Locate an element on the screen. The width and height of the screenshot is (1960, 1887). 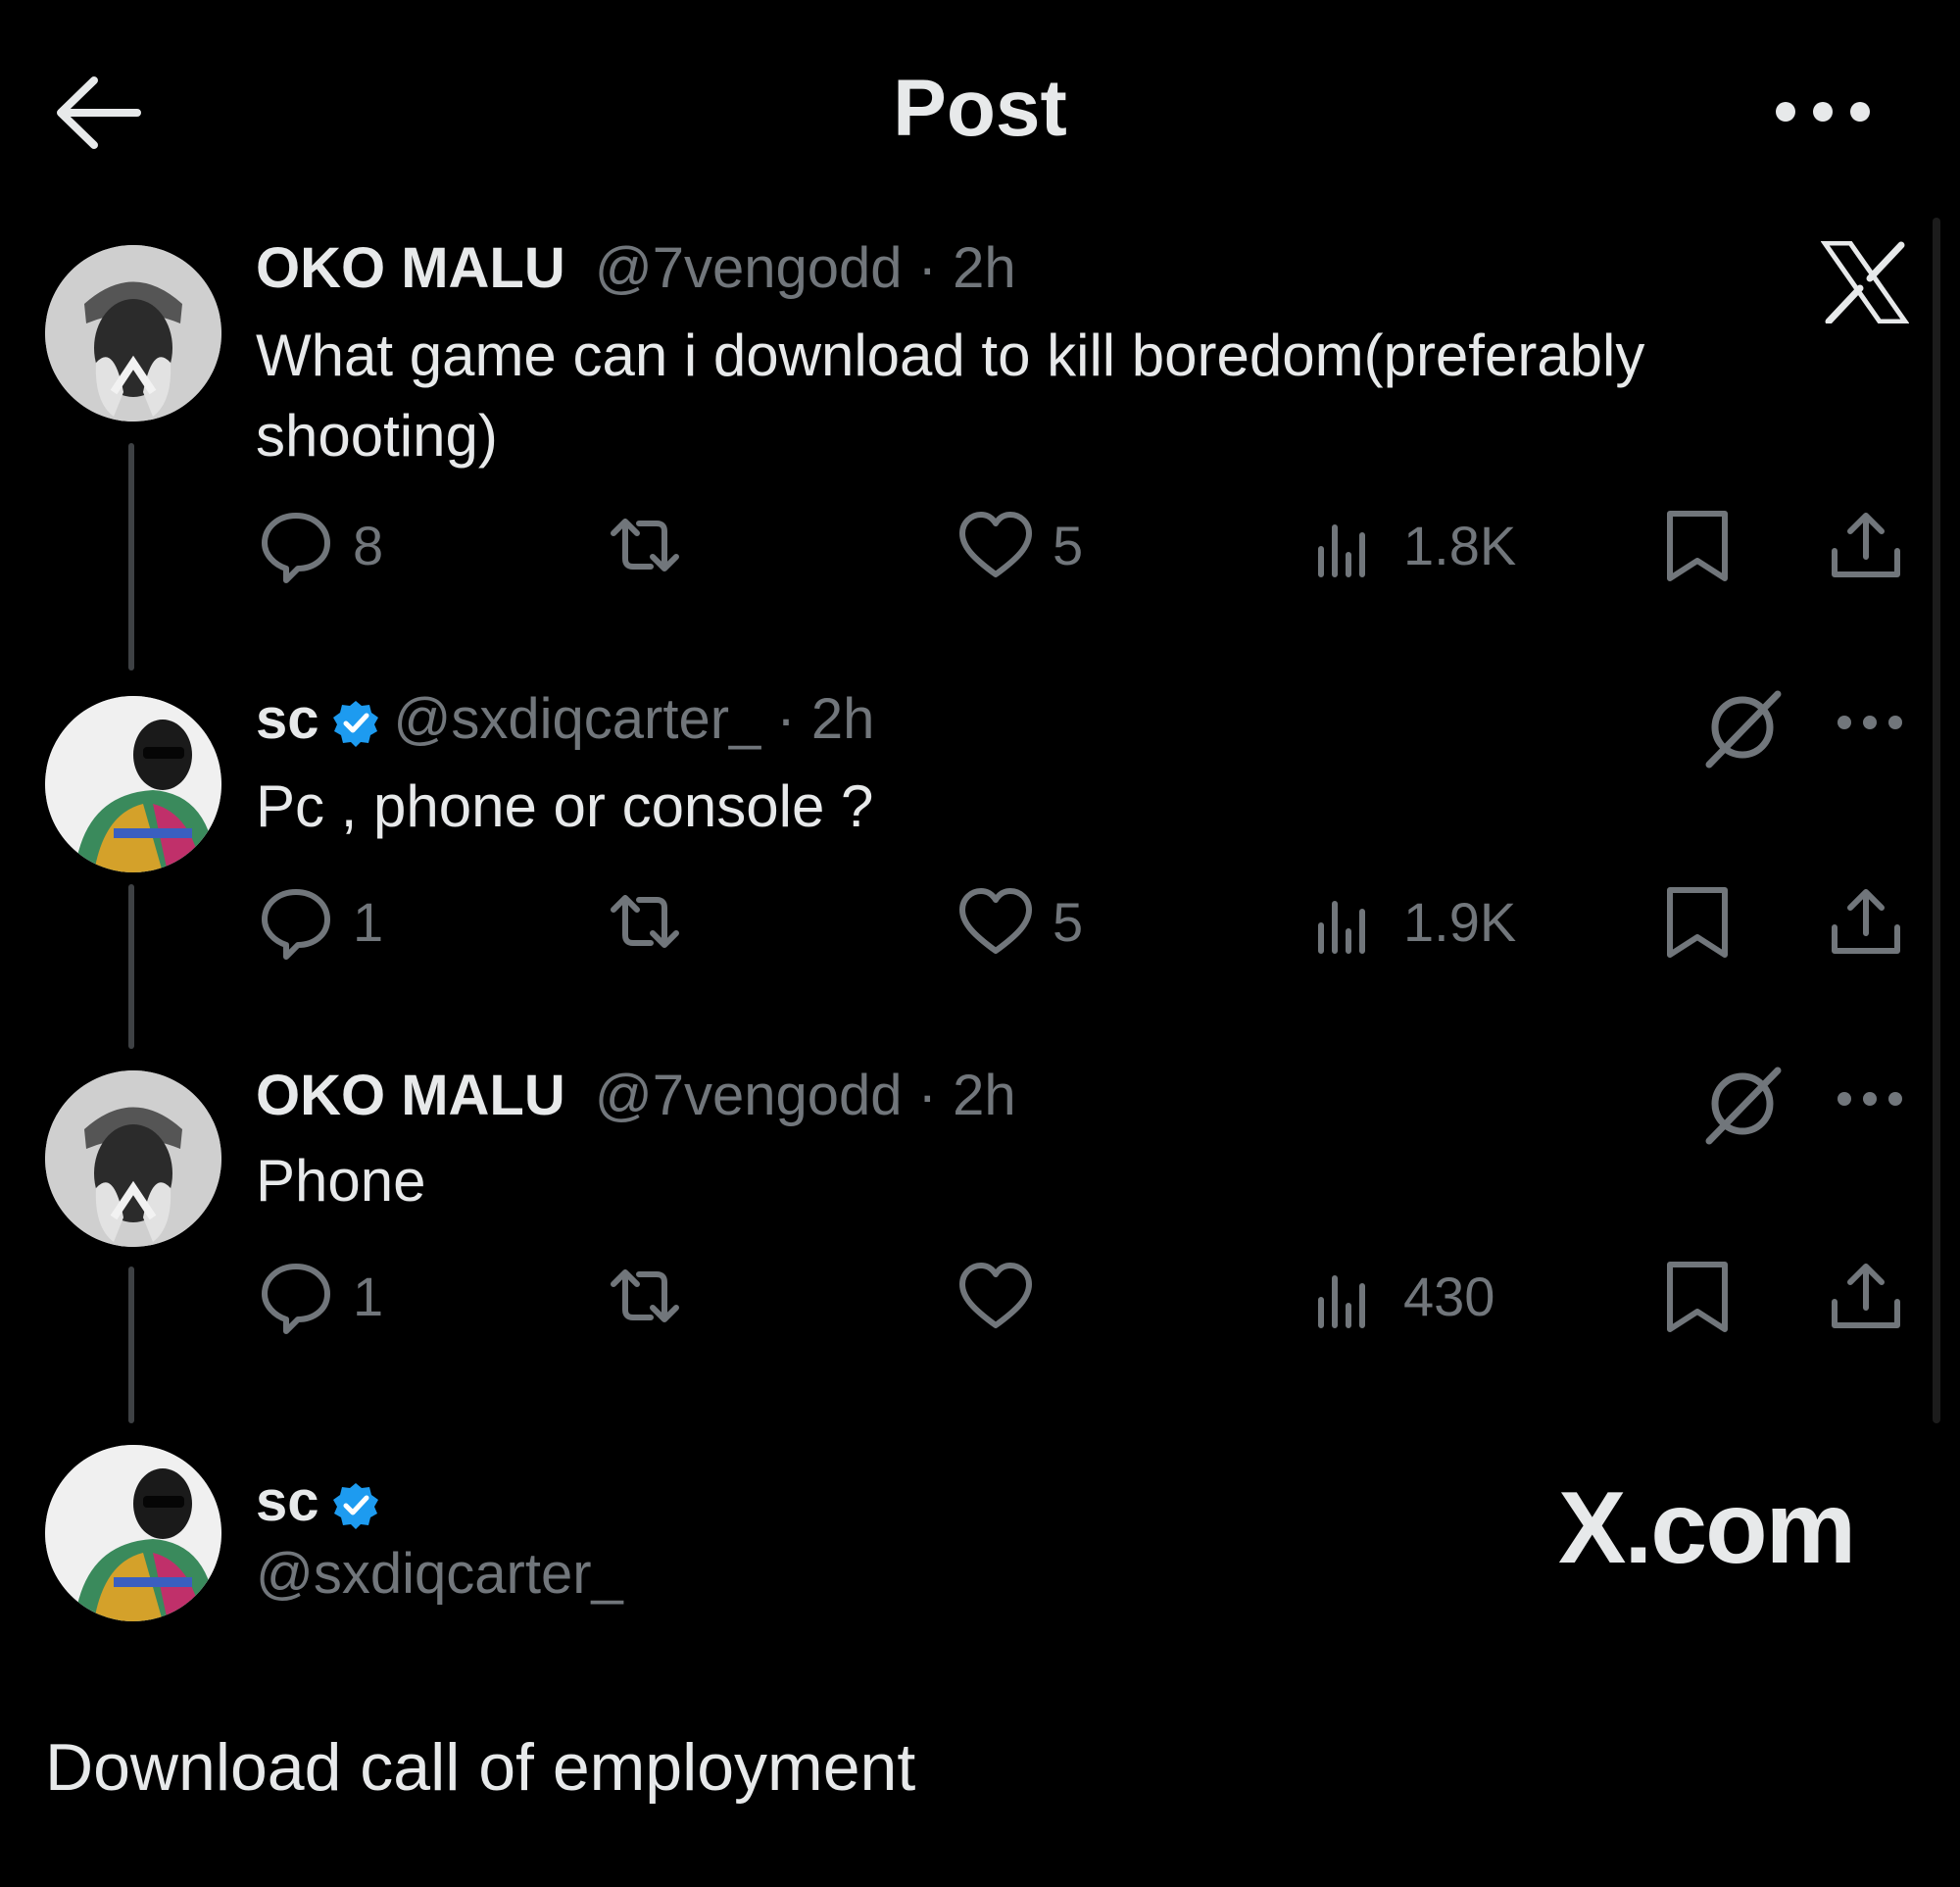
post-text: Phone is located at coordinates (341, 1181).